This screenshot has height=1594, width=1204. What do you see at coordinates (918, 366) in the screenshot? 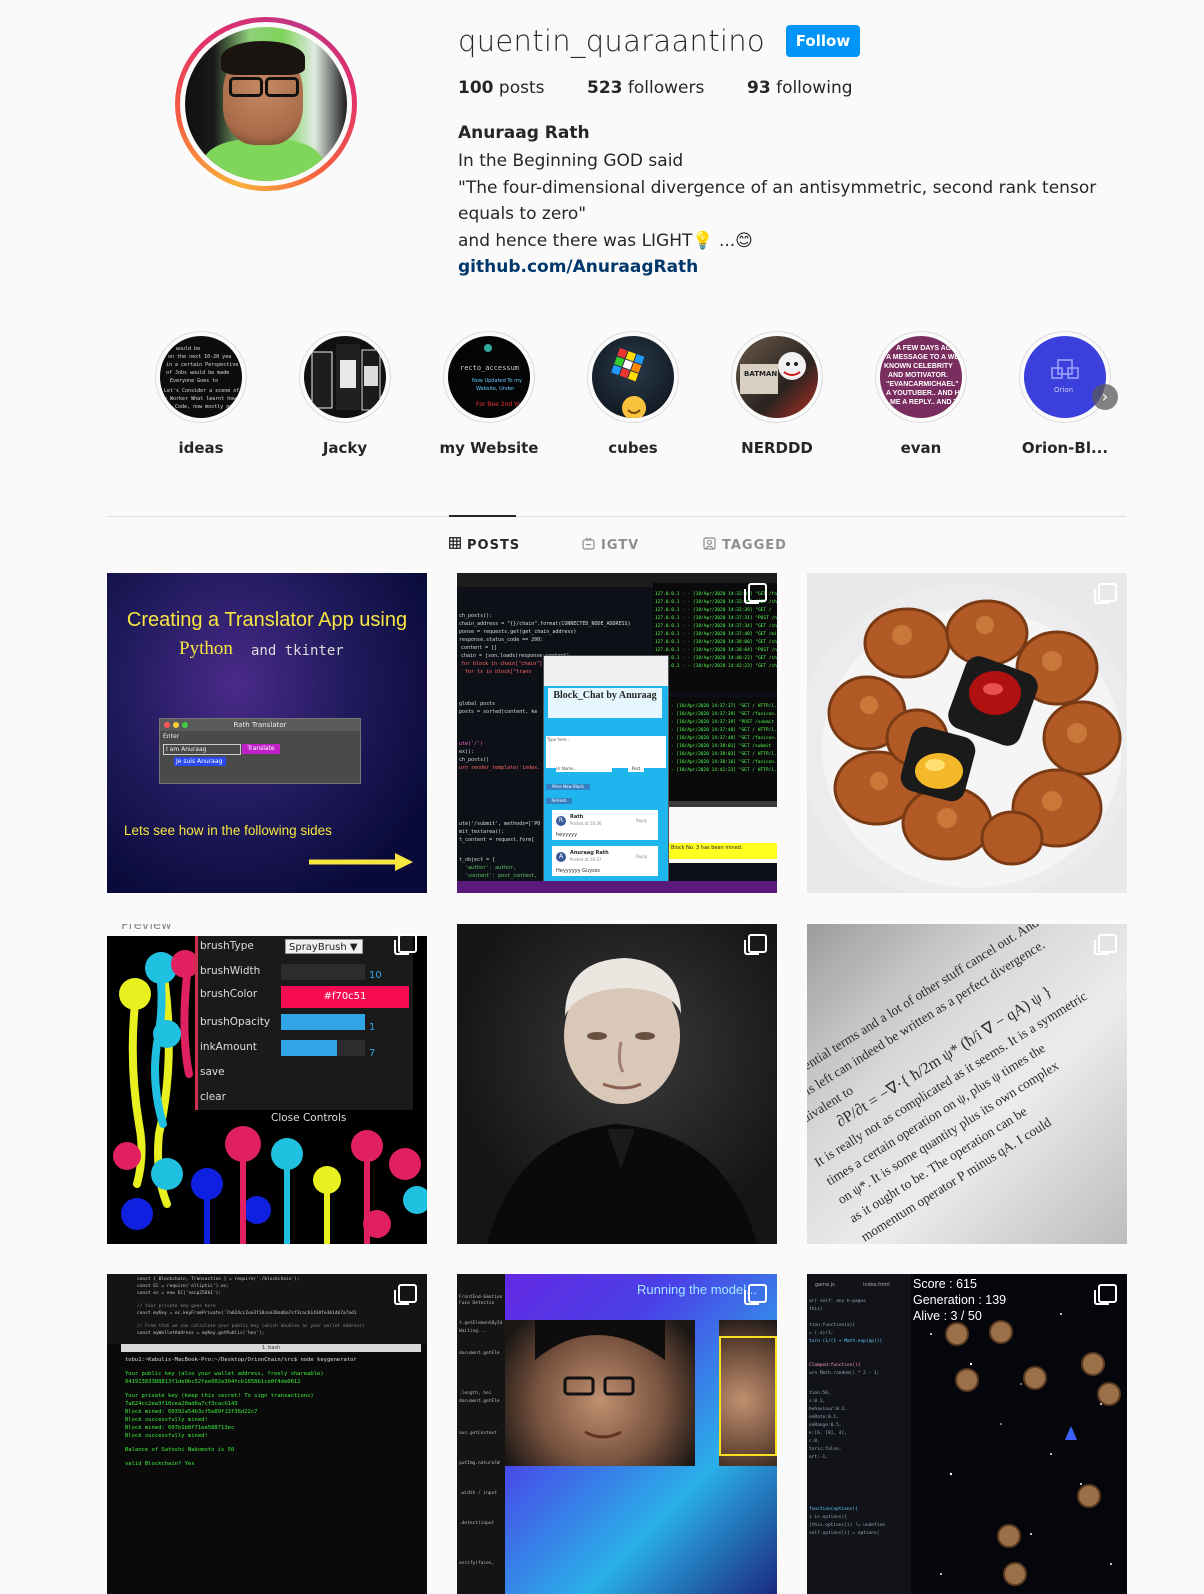
I see `svg-text: KNOWN CELEBRITY` at bounding box center [918, 366].